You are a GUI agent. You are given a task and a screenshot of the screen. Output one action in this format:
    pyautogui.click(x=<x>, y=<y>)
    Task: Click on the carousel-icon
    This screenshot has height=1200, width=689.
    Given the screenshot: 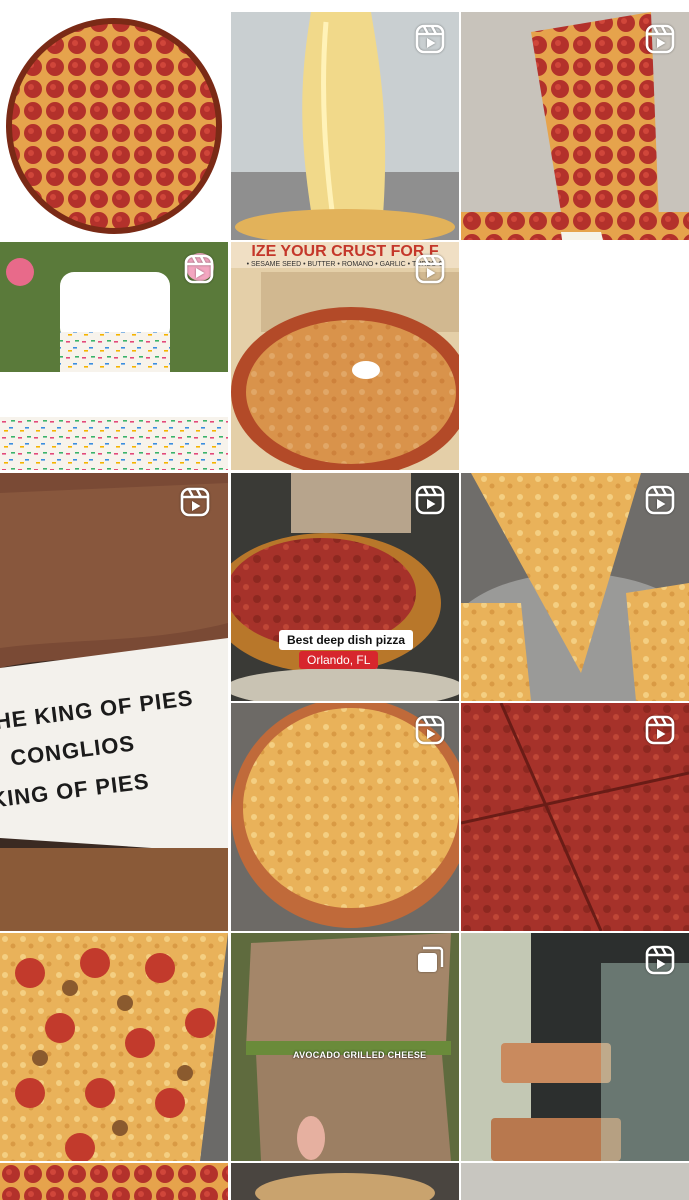 What is the action you would take?
    pyautogui.click(x=430, y=960)
    